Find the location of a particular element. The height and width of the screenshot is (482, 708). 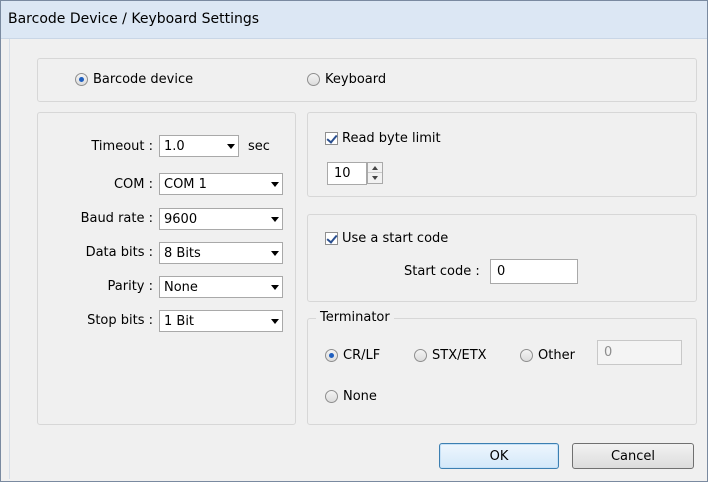

timeout-unit: sec is located at coordinates (259, 146).